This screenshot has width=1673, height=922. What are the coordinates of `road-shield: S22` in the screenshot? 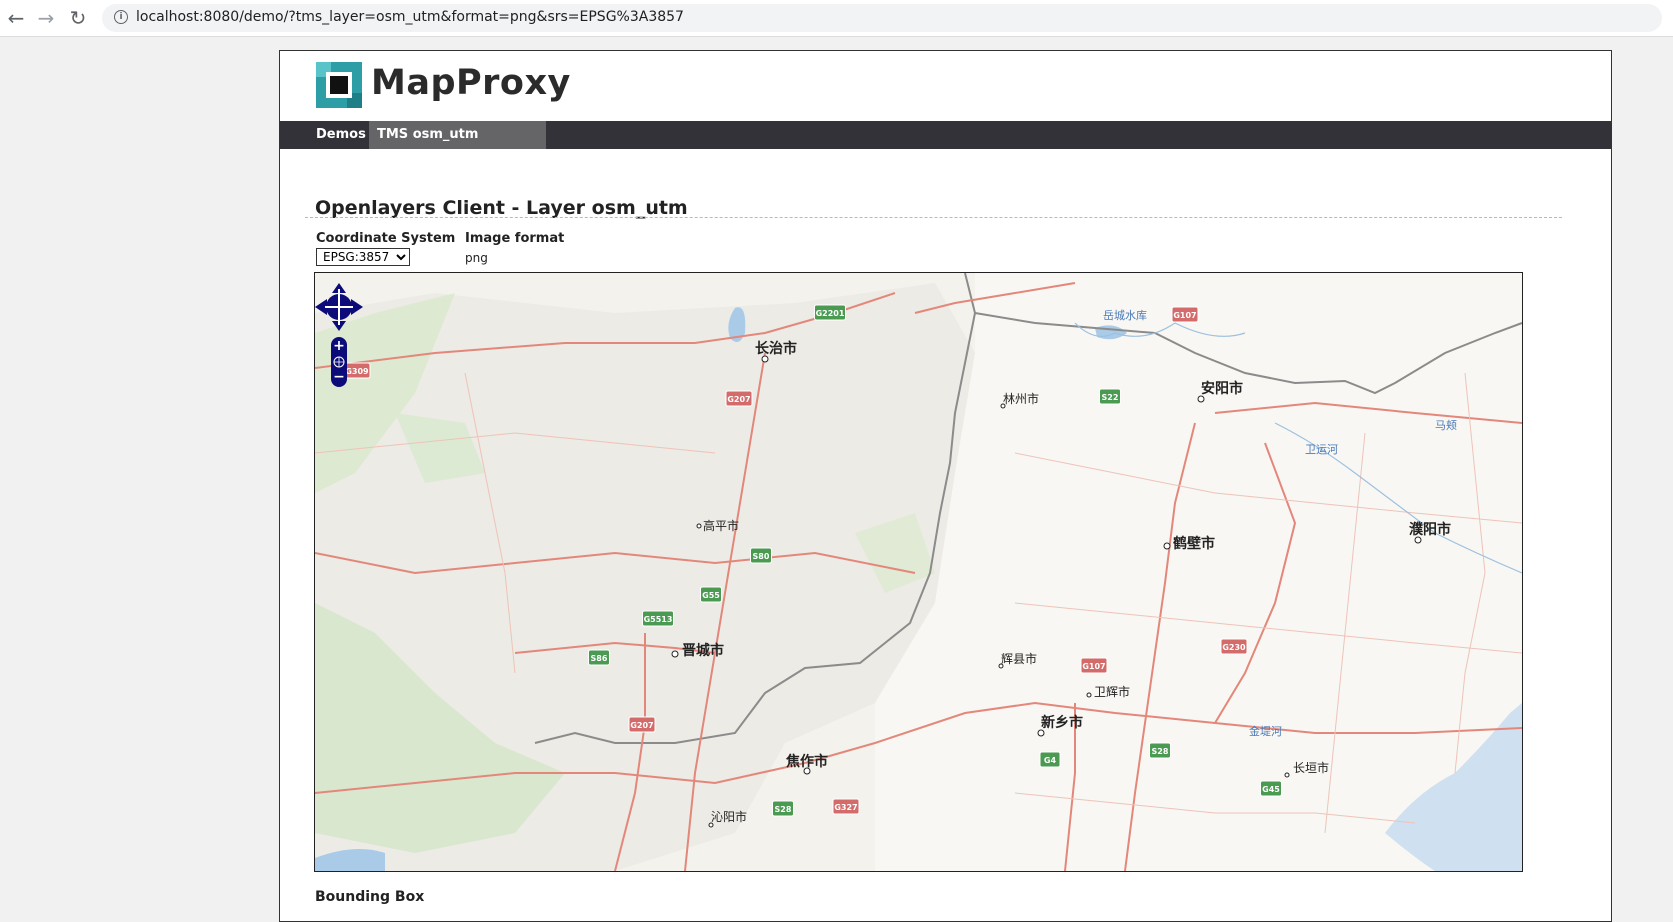 It's located at (1110, 396).